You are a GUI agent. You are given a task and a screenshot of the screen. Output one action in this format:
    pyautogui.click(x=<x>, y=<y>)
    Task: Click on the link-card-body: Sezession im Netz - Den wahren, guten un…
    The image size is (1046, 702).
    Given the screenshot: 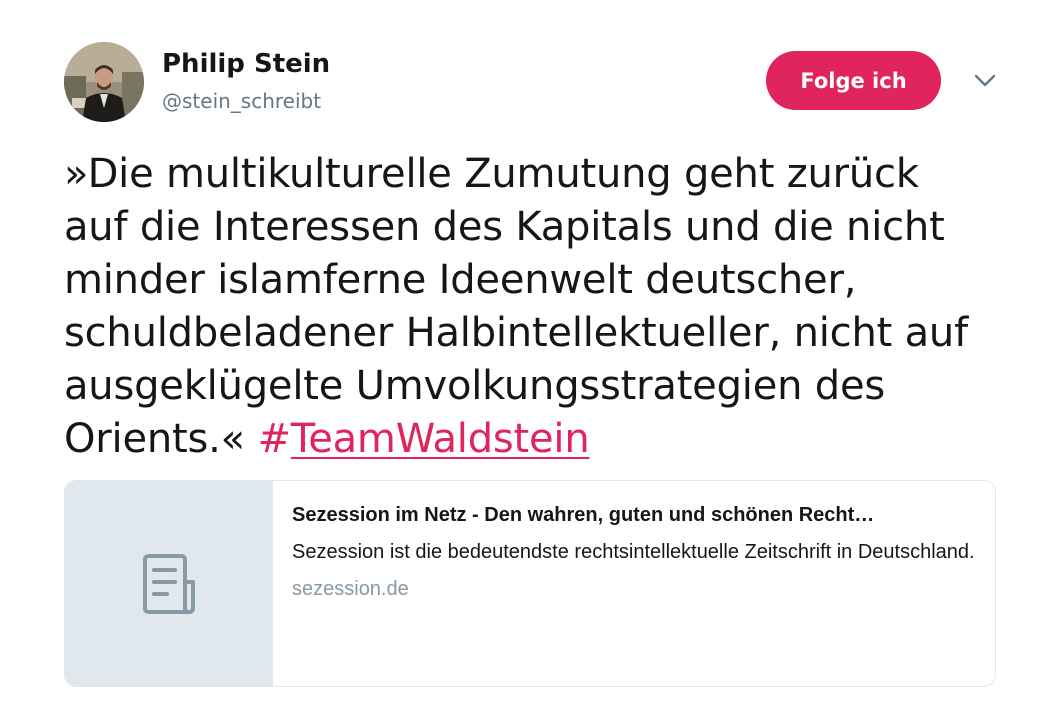 What is the action you would take?
    pyautogui.click(x=634, y=552)
    